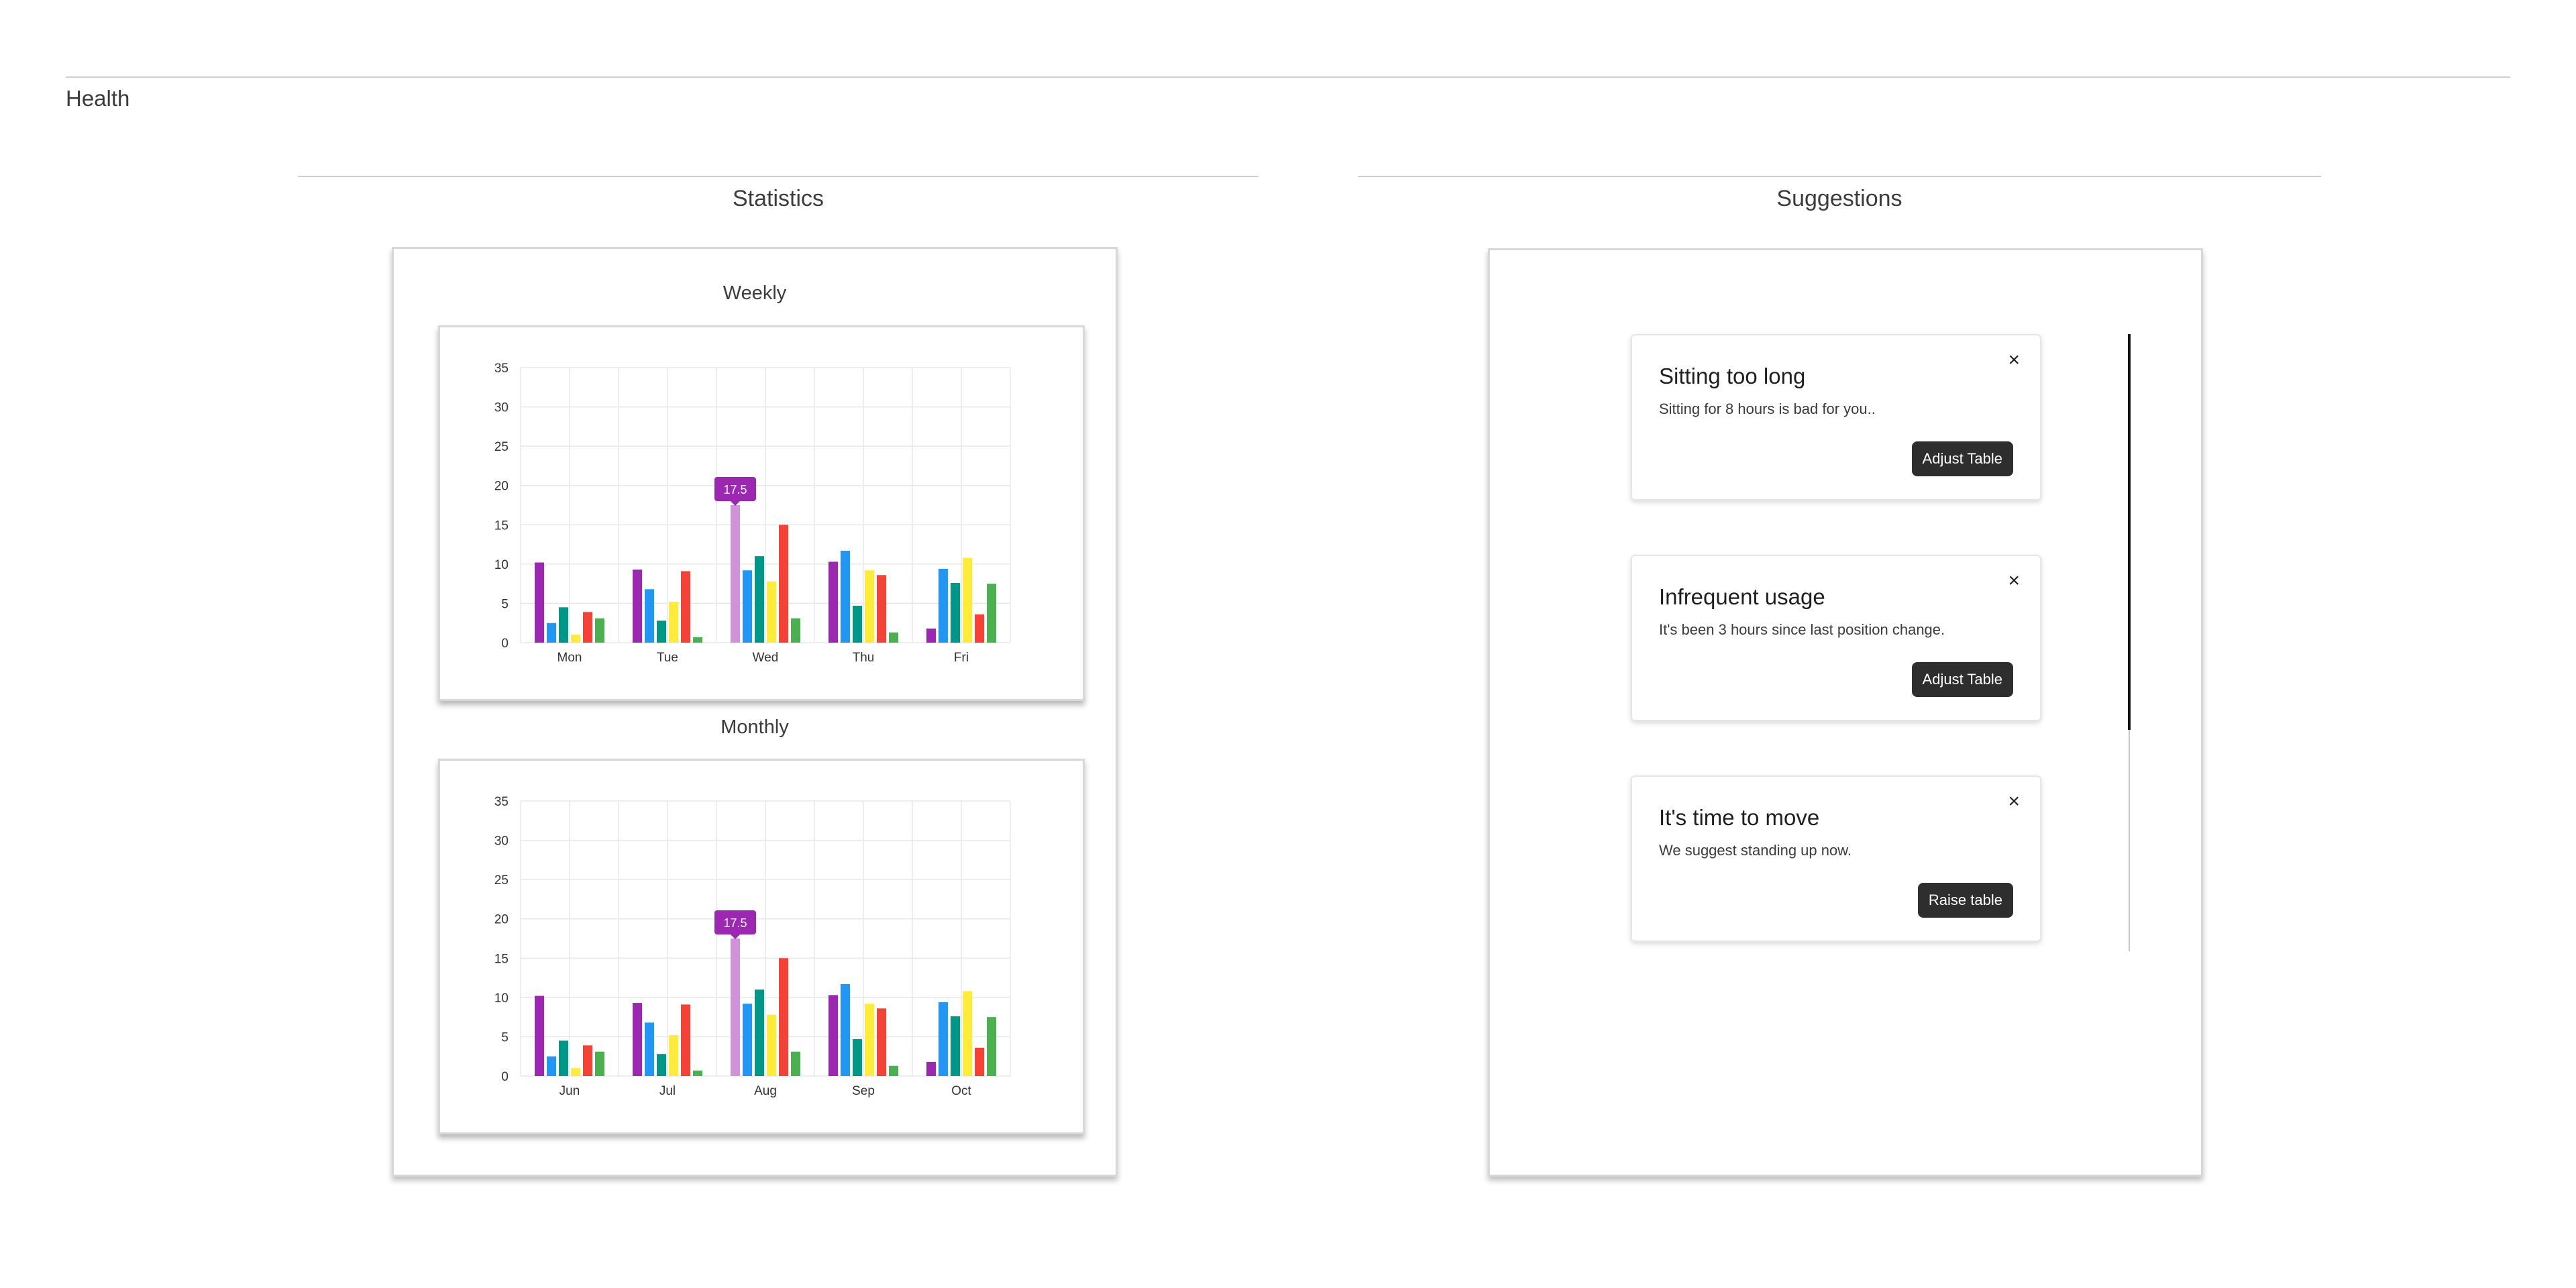  Describe the element at coordinates (761, 946) in the screenshot. I see `monthly-chart: 0 5 10 15 20 25 30 35 Jun Jul Aug Sep Oct 17.5` at that location.